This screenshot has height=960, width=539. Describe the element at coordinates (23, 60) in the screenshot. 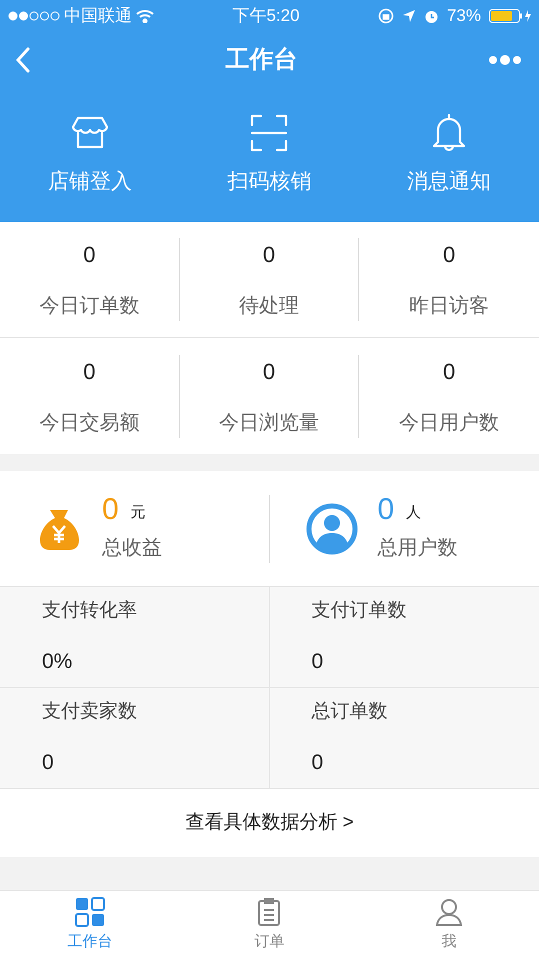

I see `back-chevron-icon` at that location.